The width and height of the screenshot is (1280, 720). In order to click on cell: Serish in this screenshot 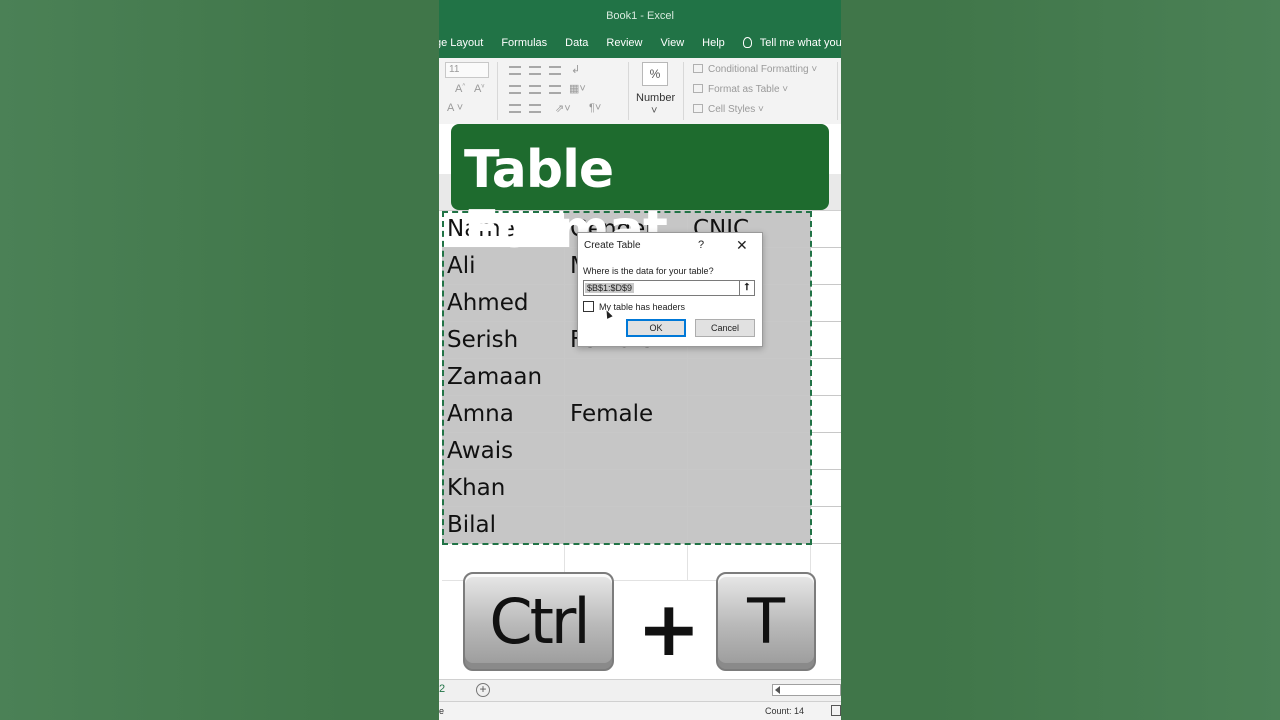, I will do `click(503, 340)`.